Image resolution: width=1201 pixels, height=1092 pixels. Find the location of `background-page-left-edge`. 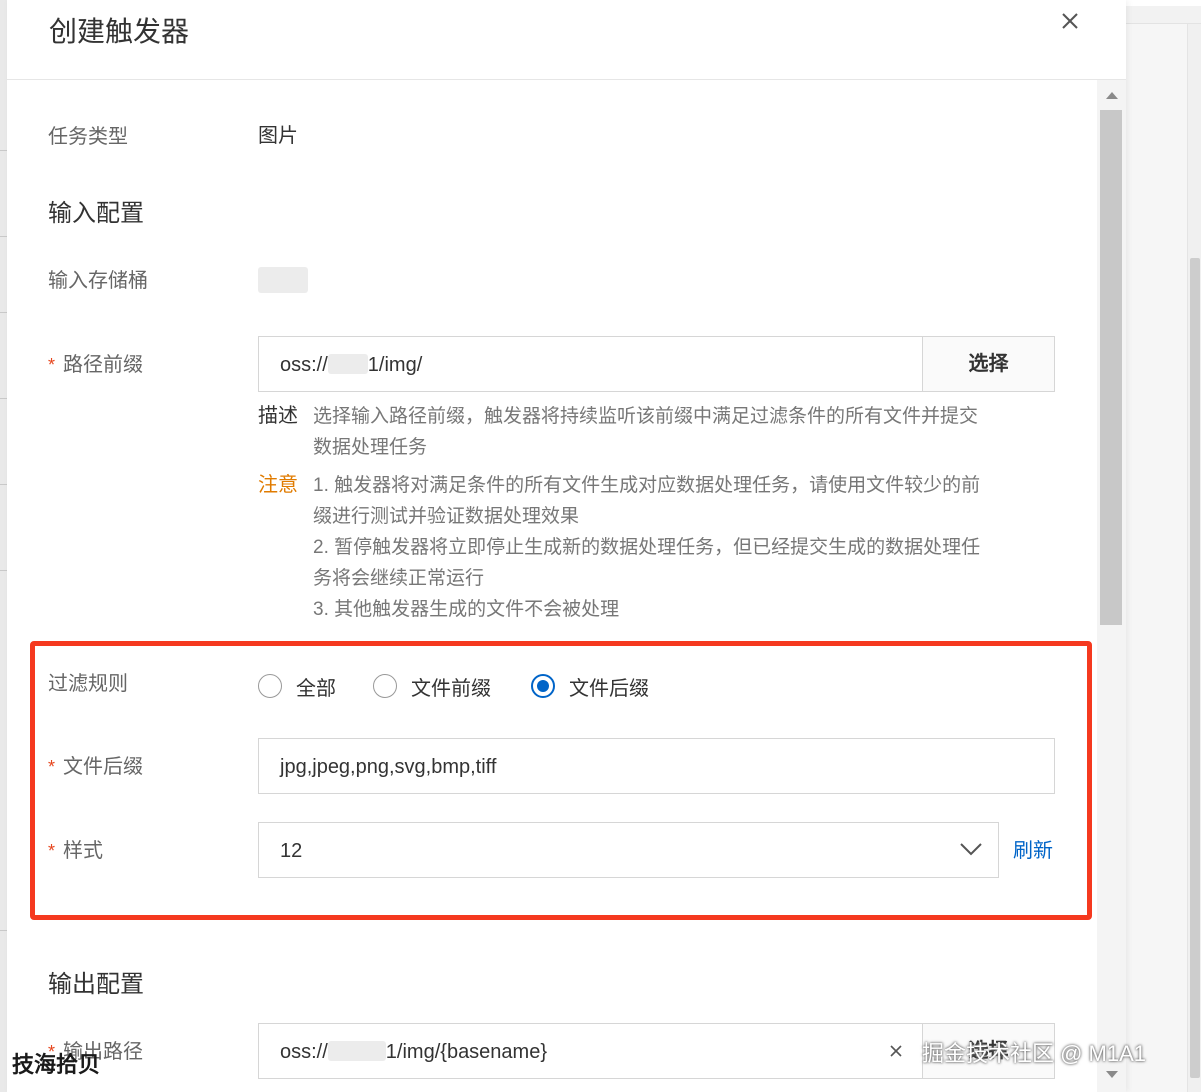

background-page-left-edge is located at coordinates (3, 546).